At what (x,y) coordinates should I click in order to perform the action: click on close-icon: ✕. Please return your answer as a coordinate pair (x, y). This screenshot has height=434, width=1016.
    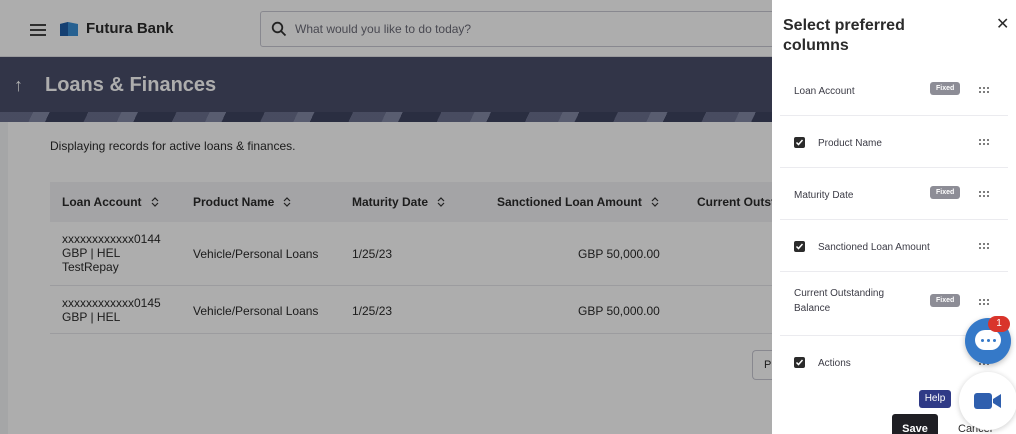
    Looking at the image, I should click on (1002, 24).